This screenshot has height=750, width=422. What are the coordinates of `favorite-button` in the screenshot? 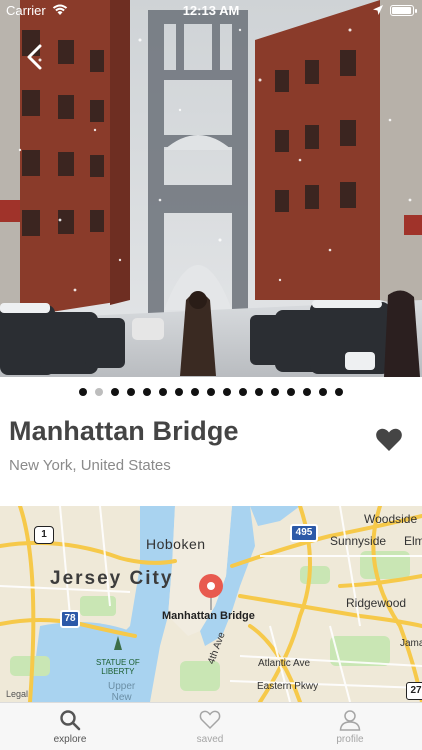 It's located at (389, 440).